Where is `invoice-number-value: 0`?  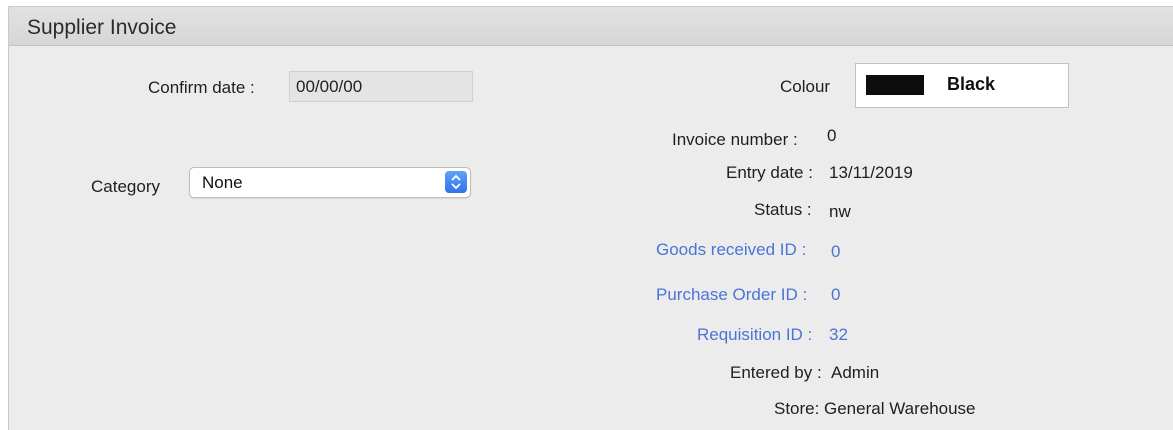
invoice-number-value: 0 is located at coordinates (832, 135).